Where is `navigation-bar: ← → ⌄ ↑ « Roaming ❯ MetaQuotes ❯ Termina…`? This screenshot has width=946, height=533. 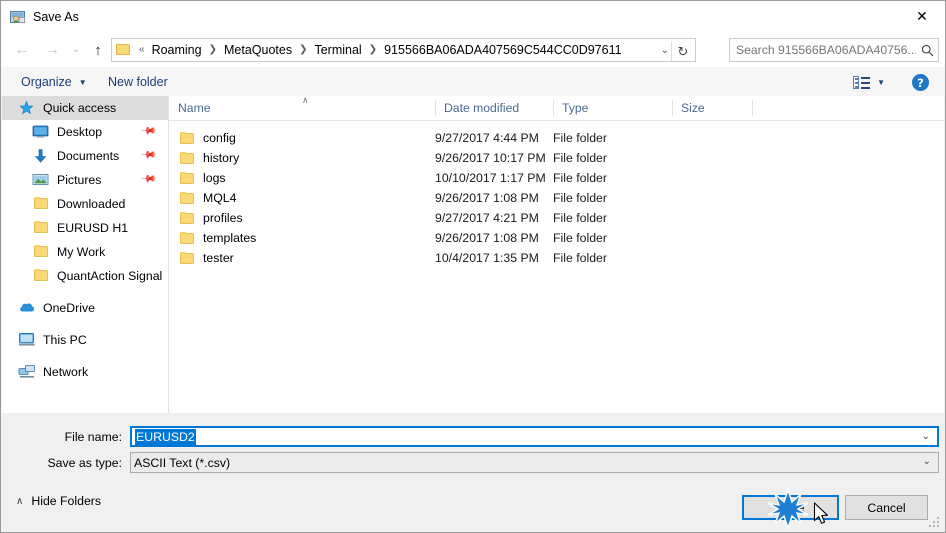
navigation-bar: ← → ⌄ ↑ « Roaming ❯ MetaQuotes ❯ Termina… is located at coordinates (473, 50).